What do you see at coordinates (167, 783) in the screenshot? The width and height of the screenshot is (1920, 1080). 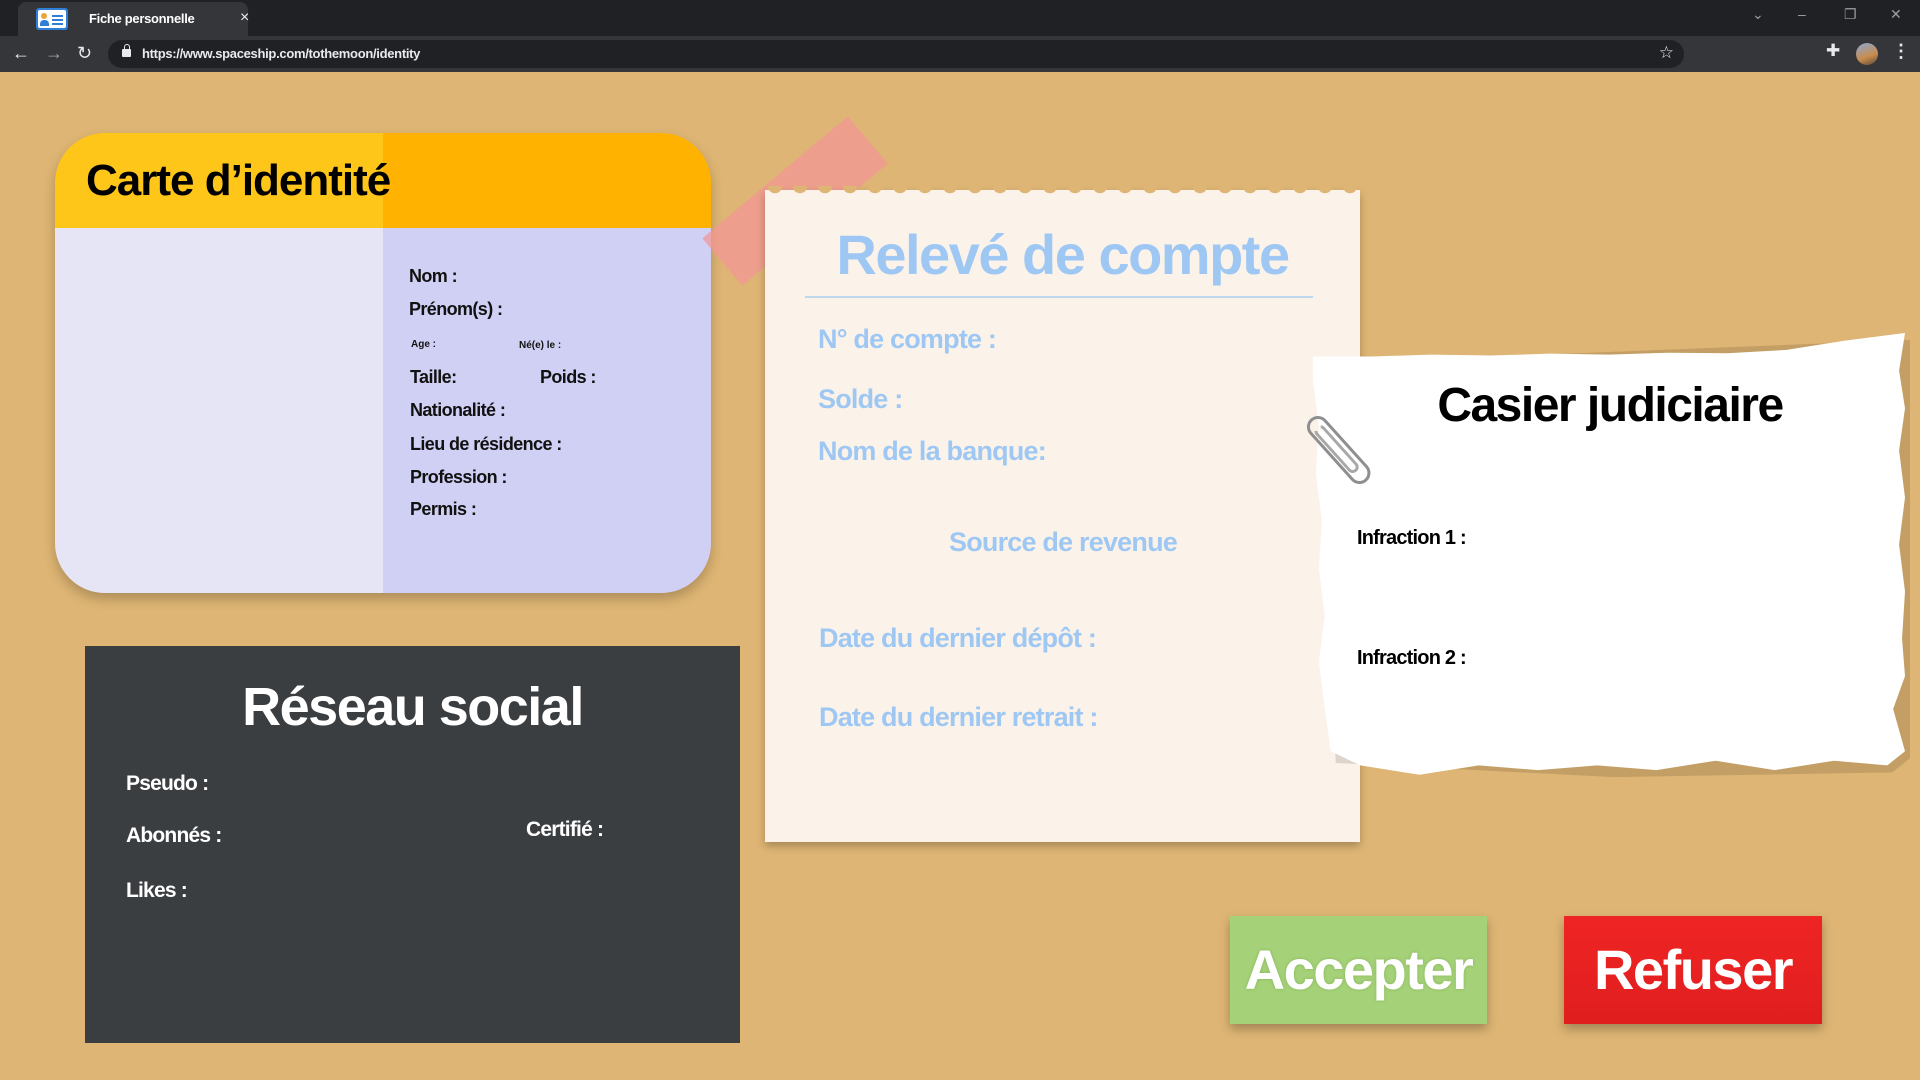 I see `label-pseudo: Pseudo :` at bounding box center [167, 783].